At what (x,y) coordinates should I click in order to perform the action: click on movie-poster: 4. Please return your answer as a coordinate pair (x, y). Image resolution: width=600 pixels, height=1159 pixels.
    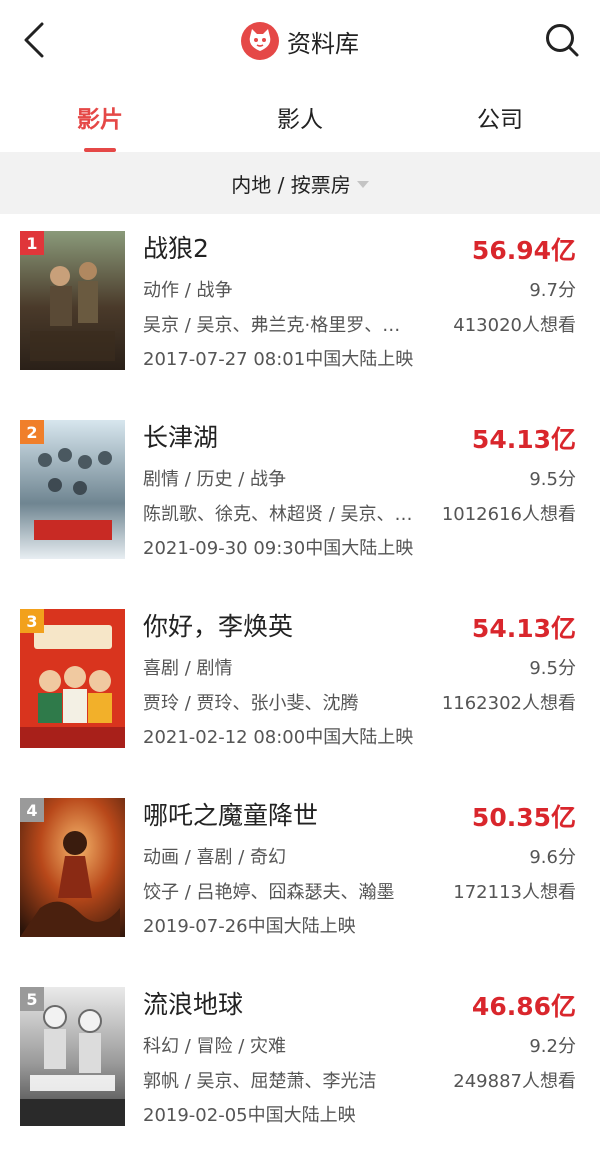
    Looking at the image, I should click on (72, 867).